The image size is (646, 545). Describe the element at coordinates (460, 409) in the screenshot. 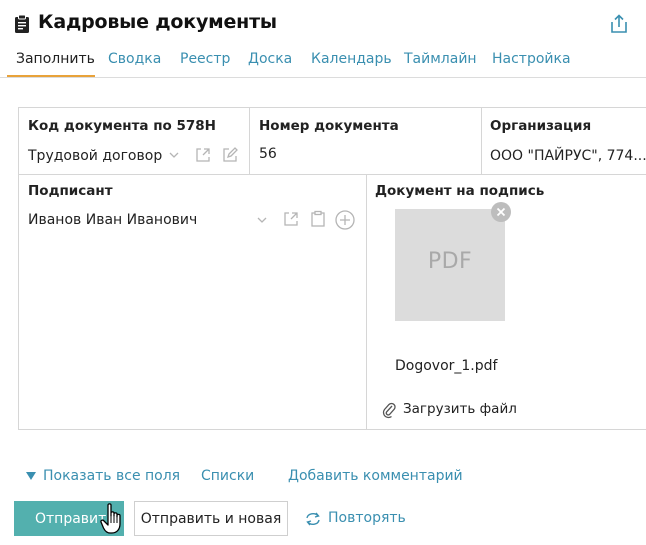

I see `upload-file-label: Загрузить файл` at that location.